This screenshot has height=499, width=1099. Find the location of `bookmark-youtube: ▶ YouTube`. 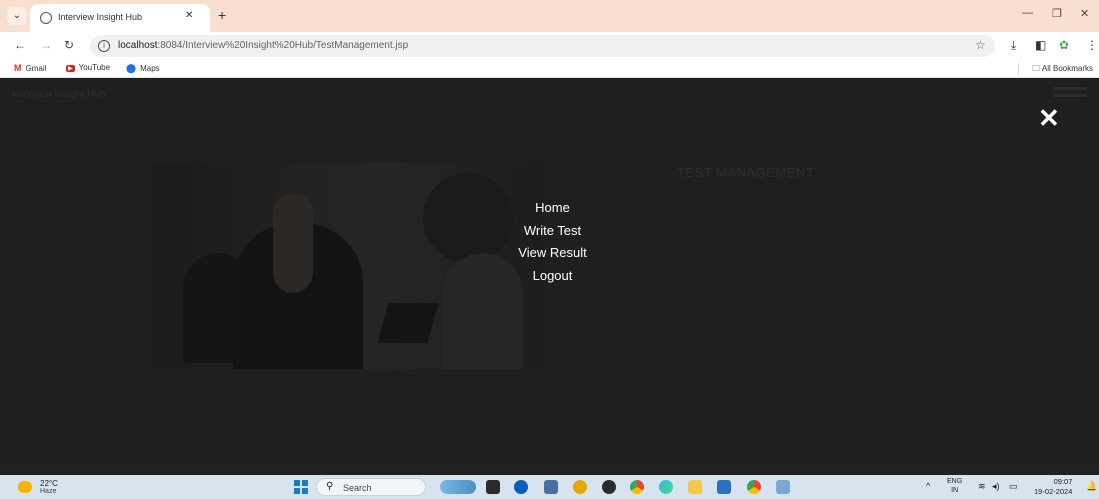

bookmark-youtube: ▶ YouTube is located at coordinates (88, 67).